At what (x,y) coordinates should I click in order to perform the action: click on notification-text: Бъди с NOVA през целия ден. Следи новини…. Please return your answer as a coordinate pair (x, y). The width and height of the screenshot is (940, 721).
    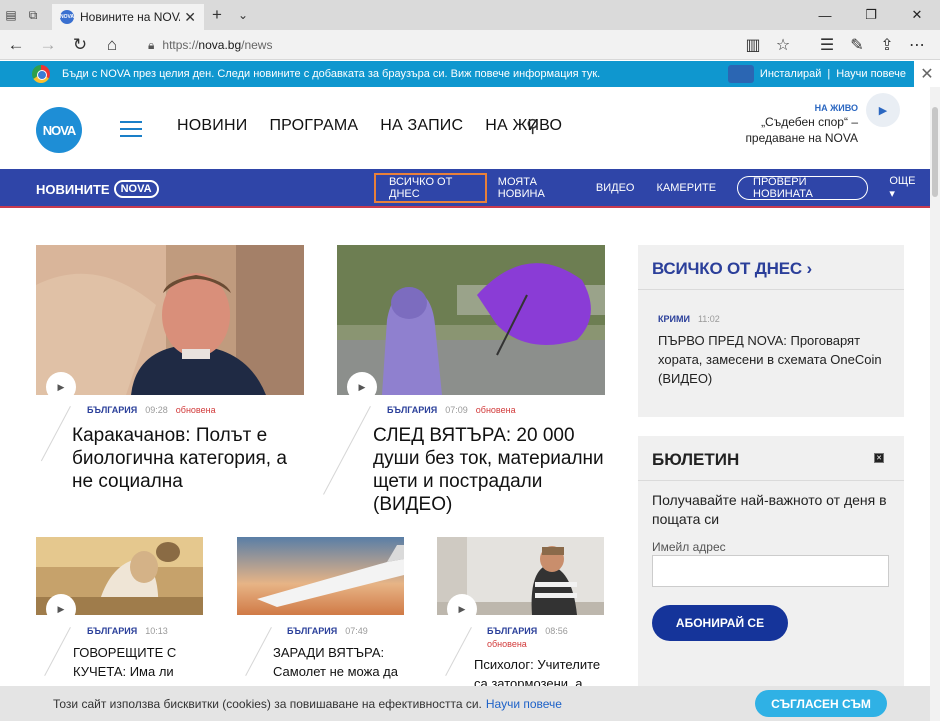
    Looking at the image, I should click on (395, 74).